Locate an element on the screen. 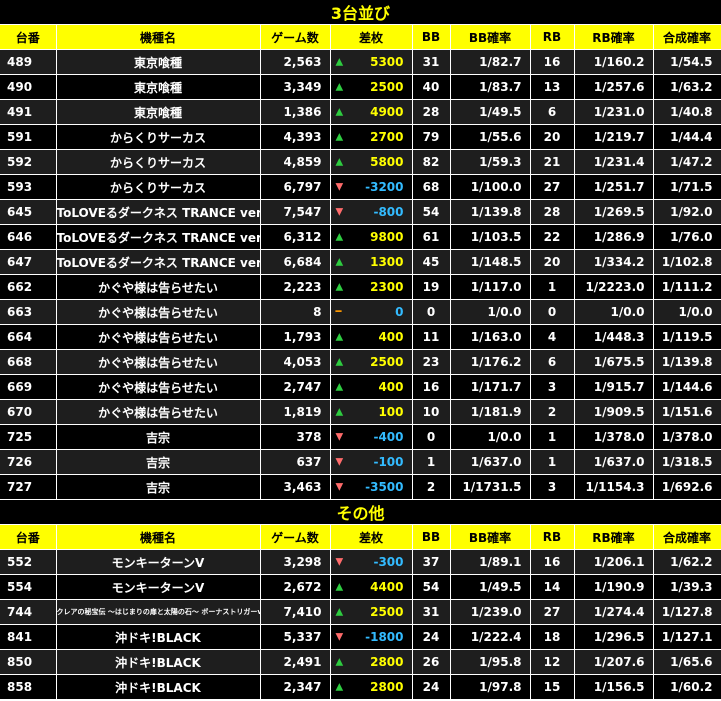 This screenshot has height=701, width=721. machine-number: 662 is located at coordinates (28, 287).